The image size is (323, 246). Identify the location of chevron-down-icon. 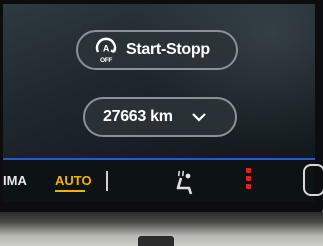
(198, 117).